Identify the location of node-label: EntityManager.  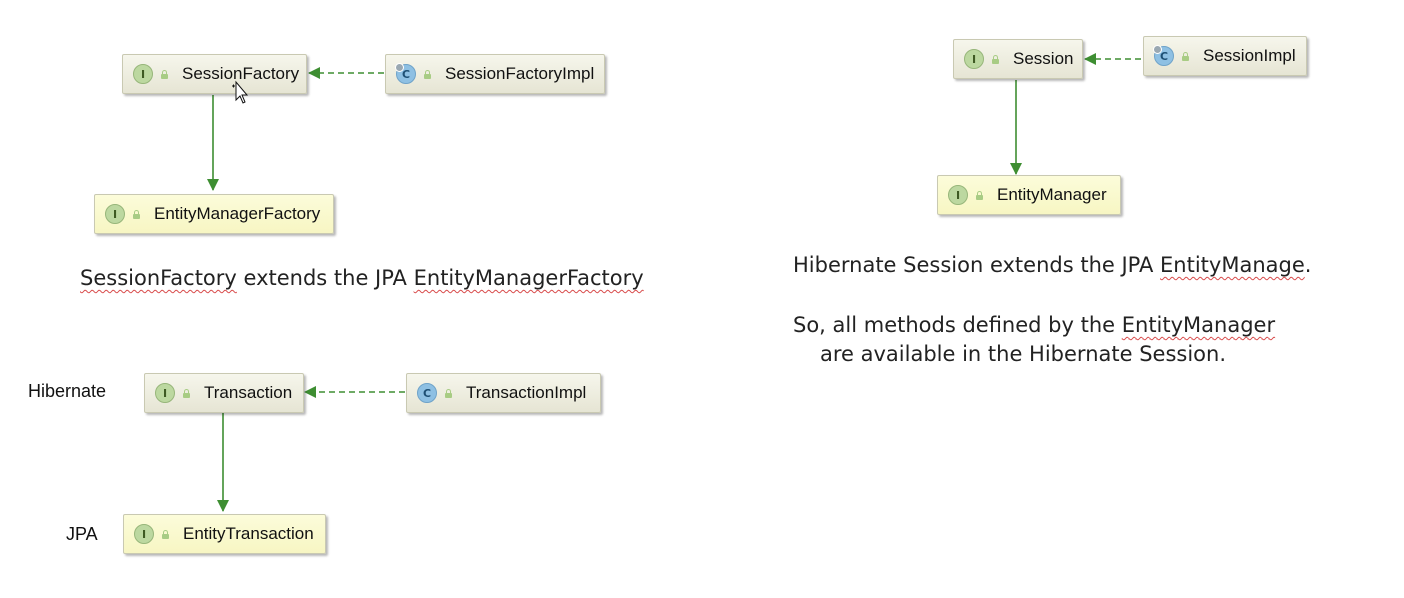
(1052, 194).